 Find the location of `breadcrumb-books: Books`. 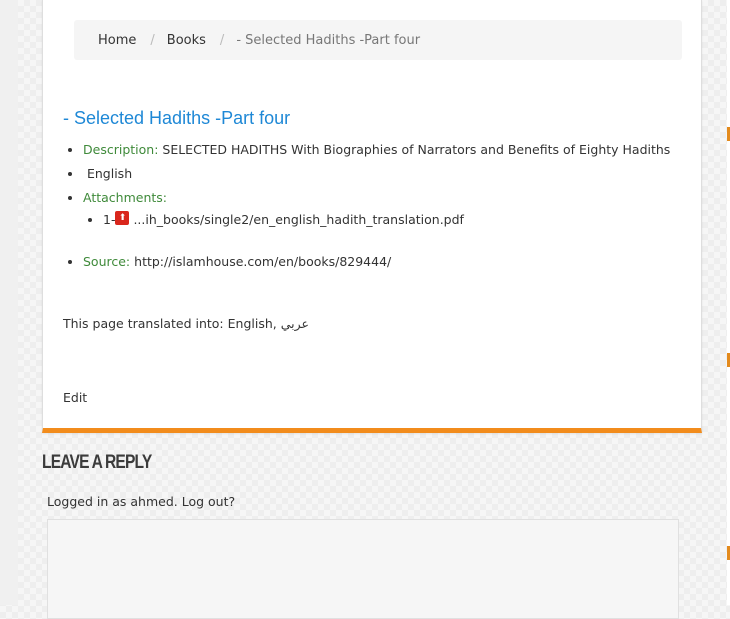

breadcrumb-books: Books is located at coordinates (186, 40).